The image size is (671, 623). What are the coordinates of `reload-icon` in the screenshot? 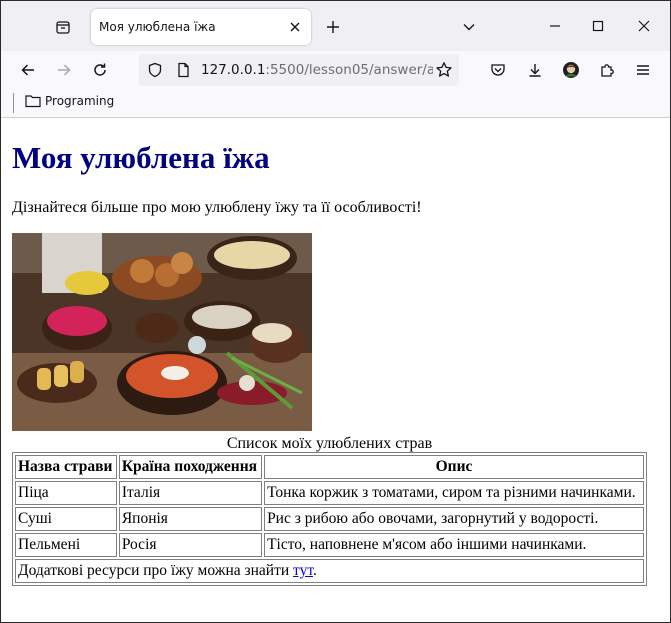 It's located at (100, 69).